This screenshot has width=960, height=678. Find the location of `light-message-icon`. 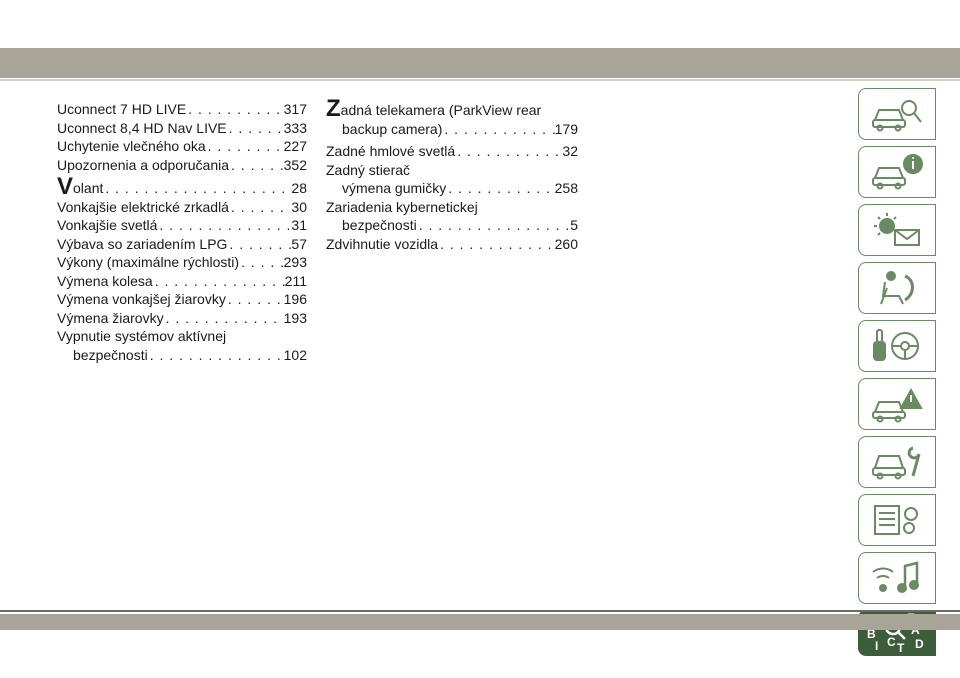

light-message-icon is located at coordinates (897, 229).